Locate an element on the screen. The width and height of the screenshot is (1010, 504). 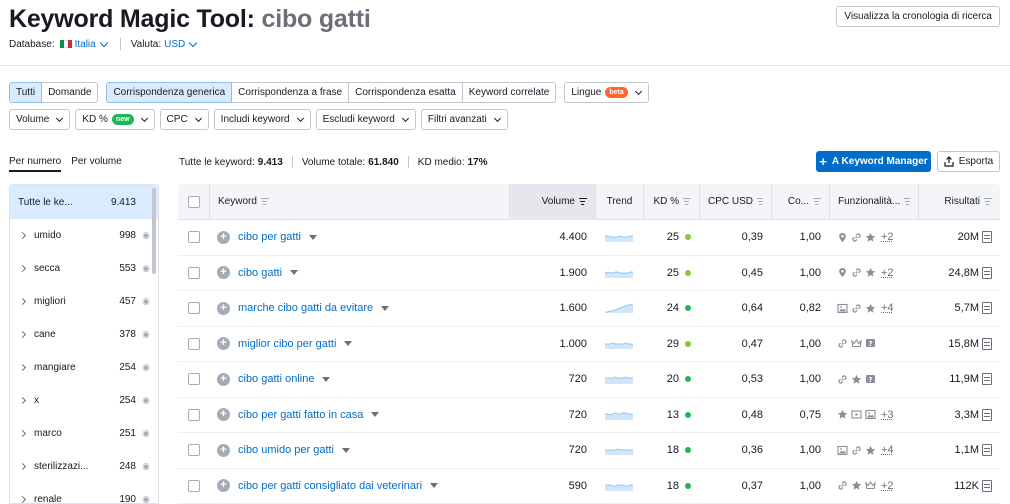
sidebar-group-item: sterilizzazi... 248 ◉ is located at coordinates (84, 466).